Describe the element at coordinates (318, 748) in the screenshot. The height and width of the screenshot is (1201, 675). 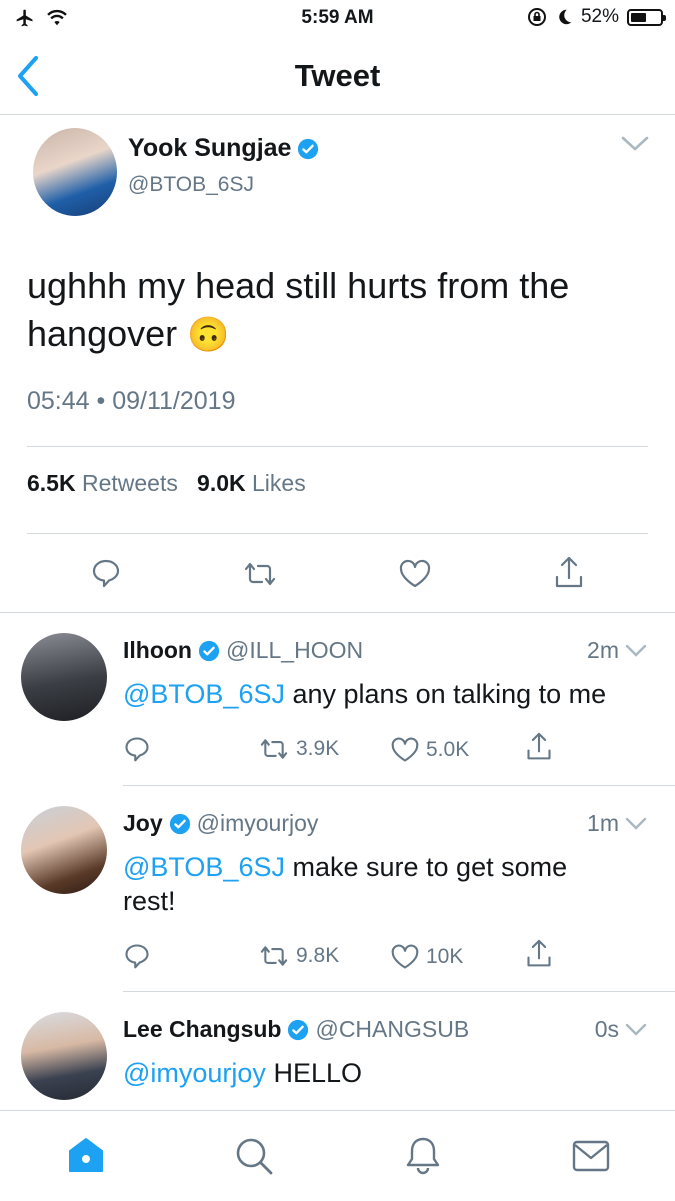
I see `retweet-count: 3.9K` at that location.